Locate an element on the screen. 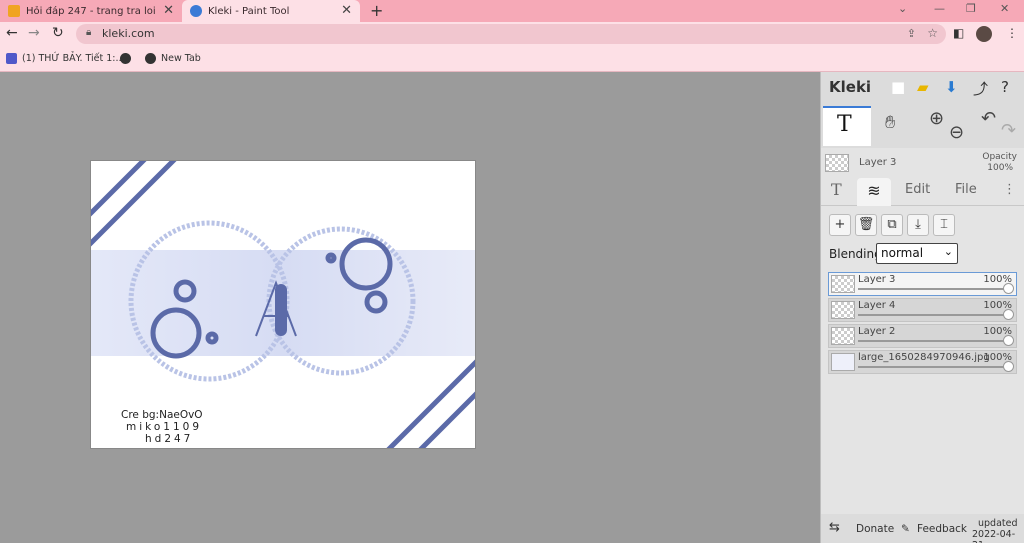  bookmark-star-icon: ☆ is located at coordinates (932, 33).